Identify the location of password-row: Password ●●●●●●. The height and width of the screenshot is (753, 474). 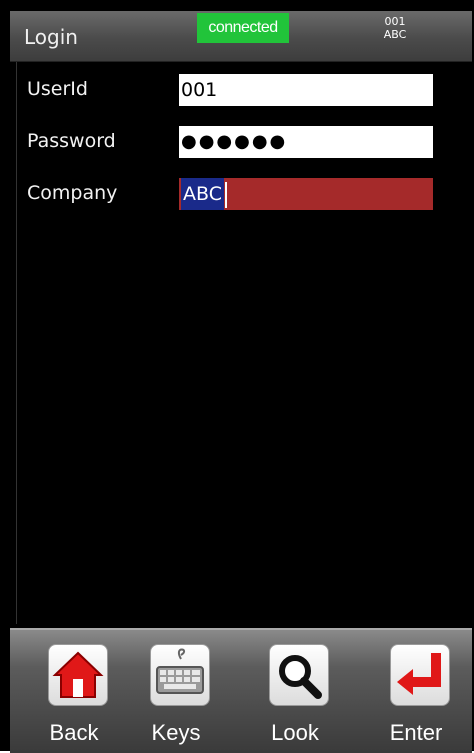
(244, 143).